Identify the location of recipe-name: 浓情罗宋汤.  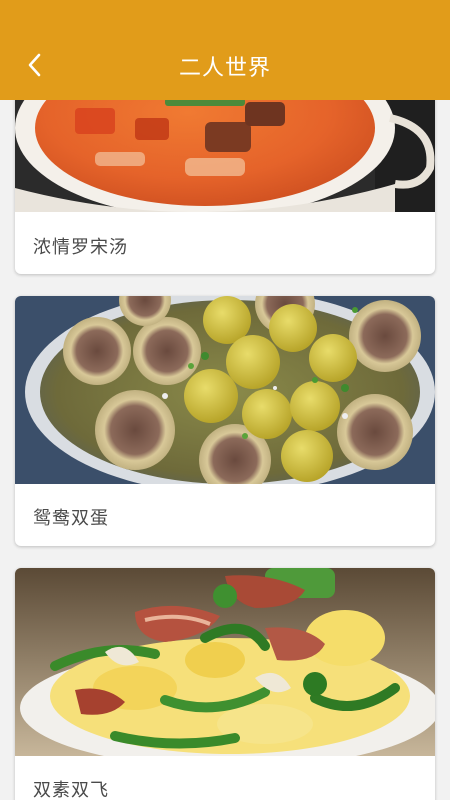
(80, 247).